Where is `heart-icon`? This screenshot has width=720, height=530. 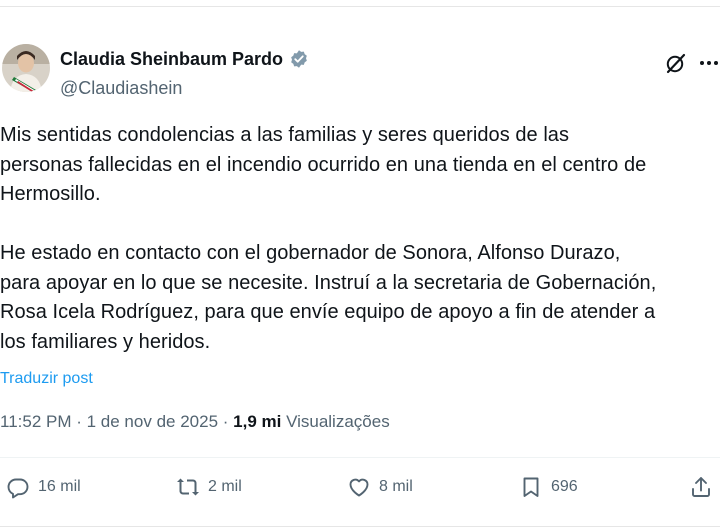
heart-icon is located at coordinates (359, 487).